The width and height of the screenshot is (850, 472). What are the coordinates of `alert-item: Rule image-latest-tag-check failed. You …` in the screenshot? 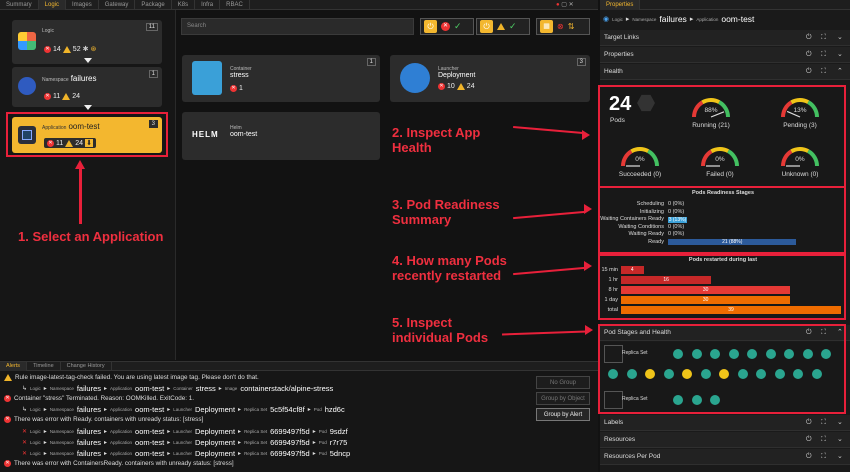 It's located at (131, 377).